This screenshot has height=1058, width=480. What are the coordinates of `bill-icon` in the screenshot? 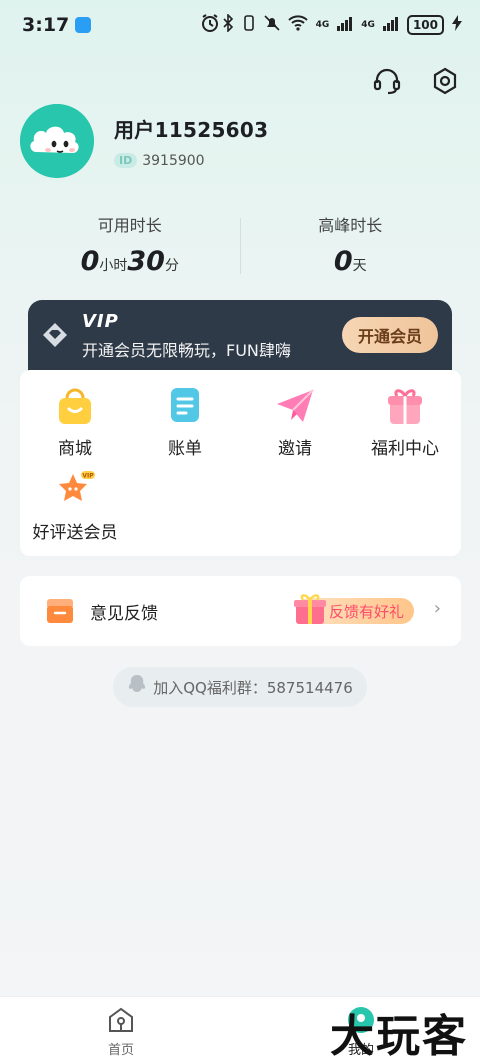 It's located at (185, 406).